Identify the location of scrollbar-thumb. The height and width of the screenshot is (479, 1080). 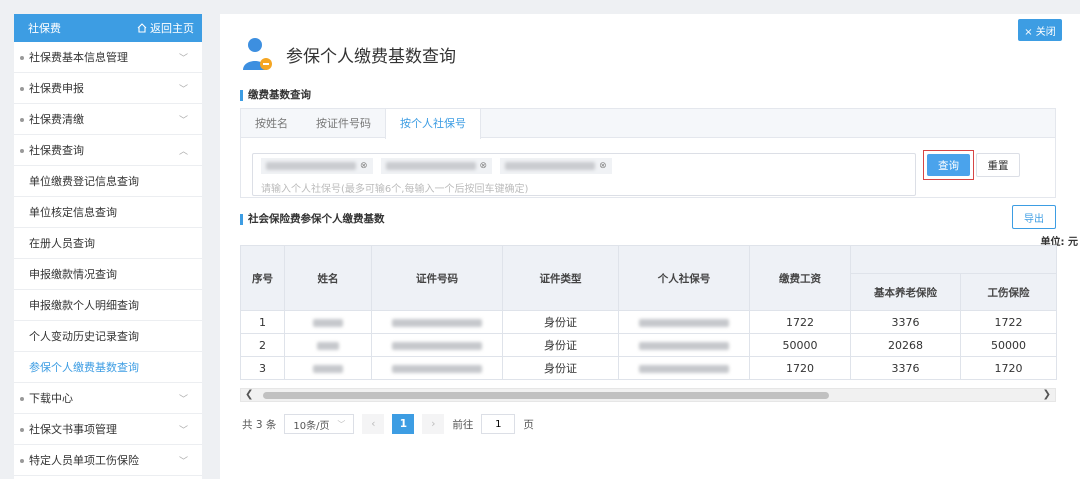
(546, 395).